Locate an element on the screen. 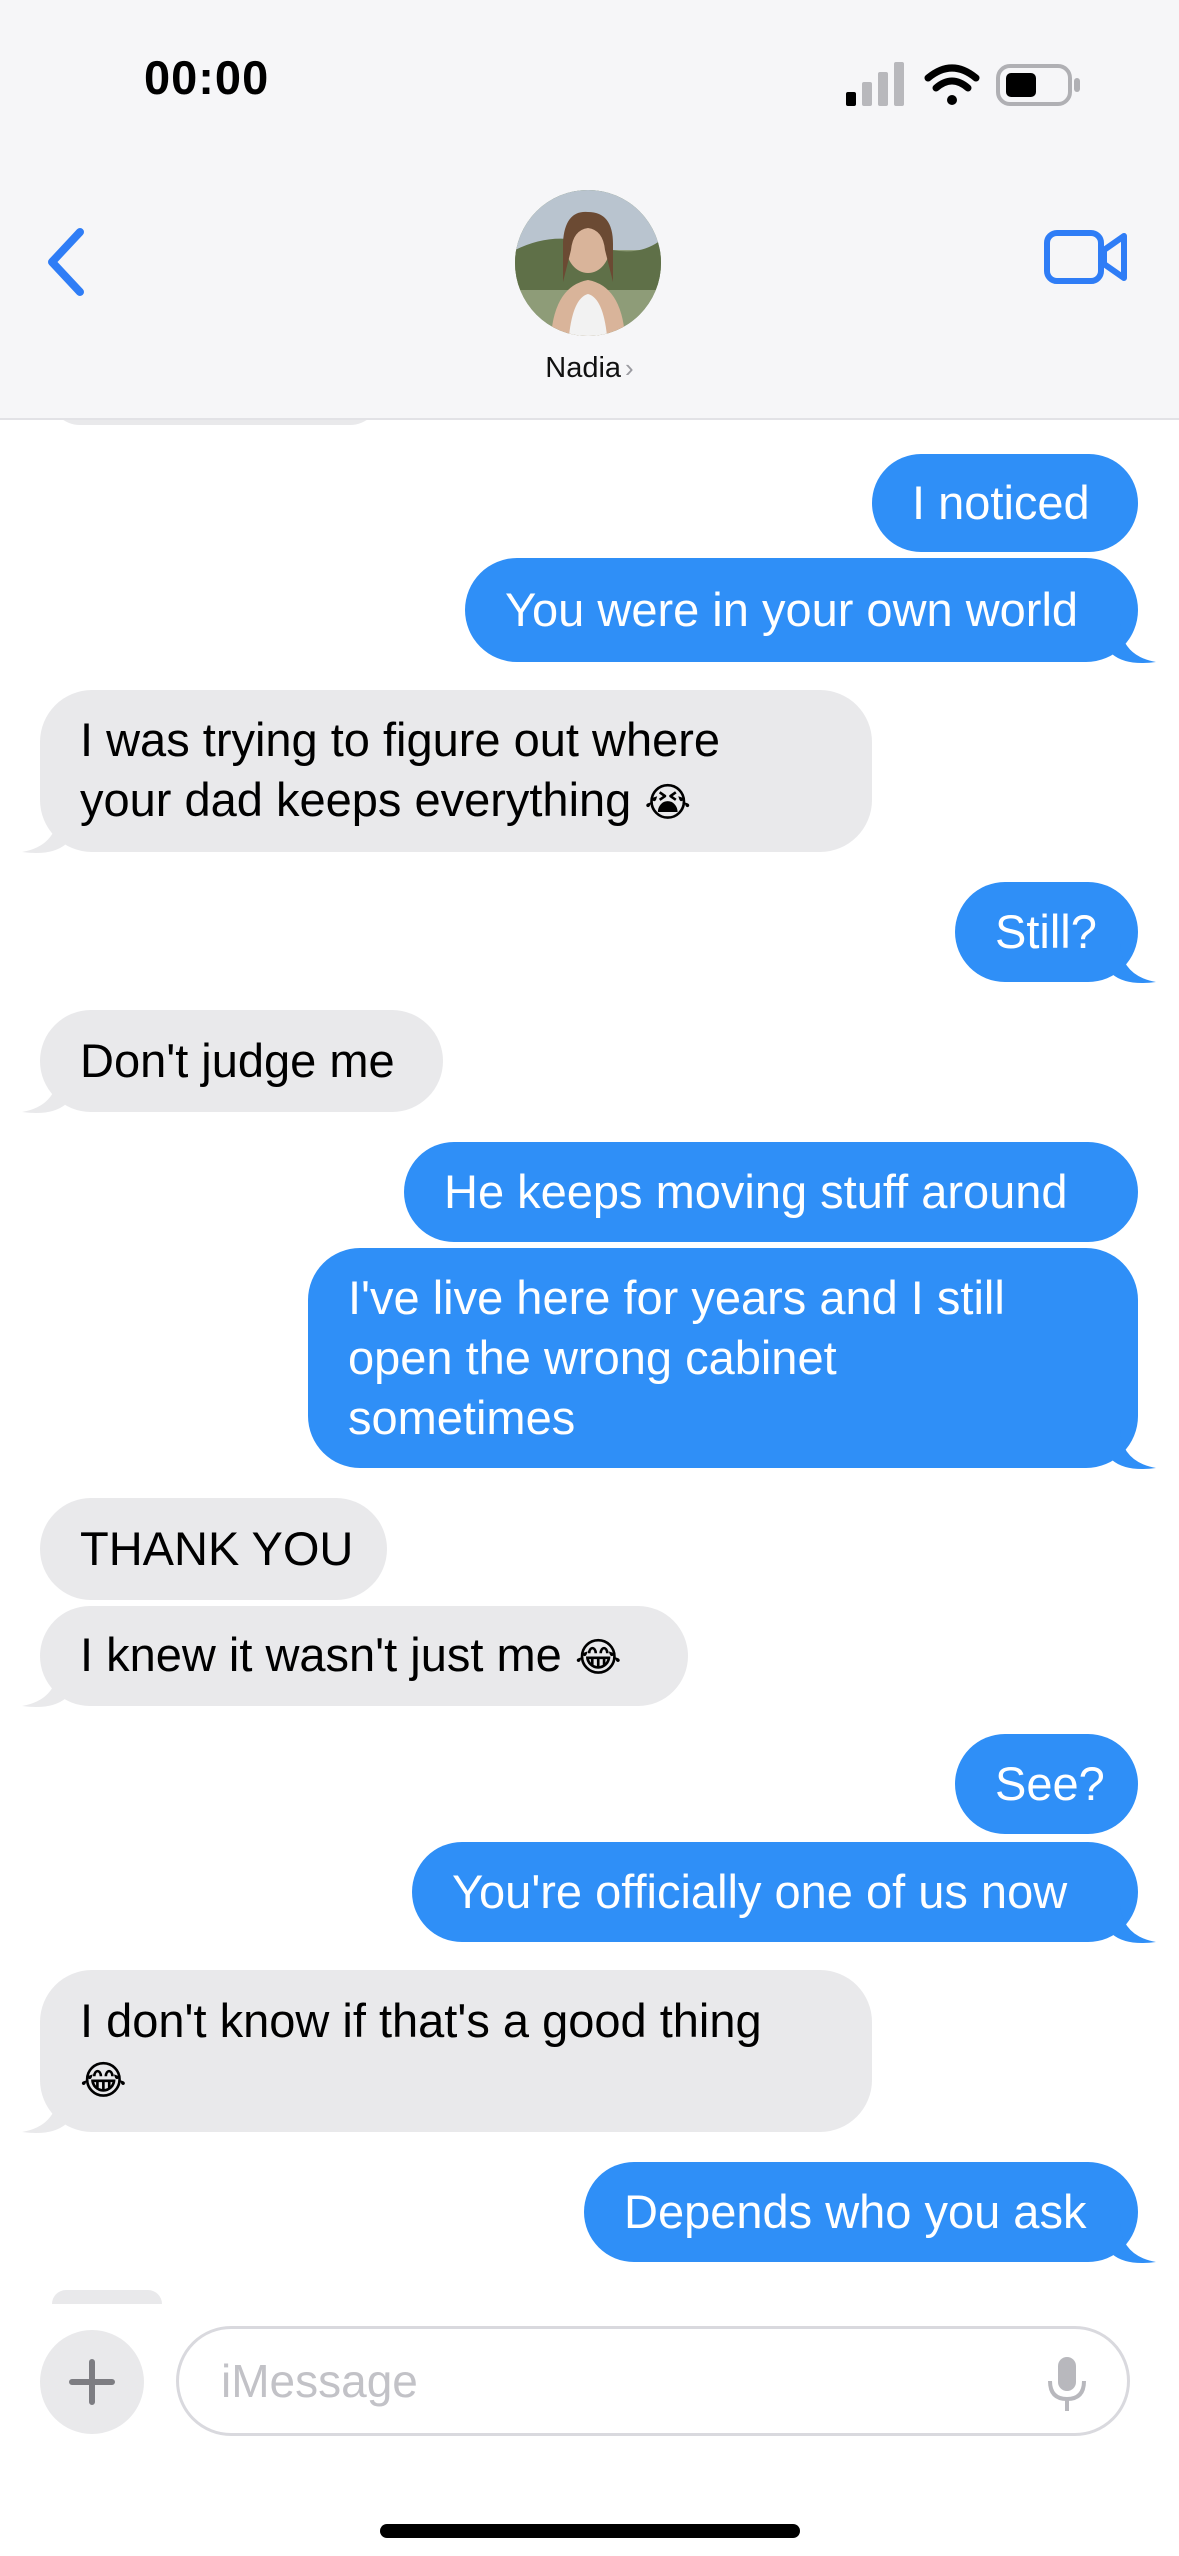  message-bubble-received: I knew it wasn't just me 😂 is located at coordinates (364, 1656).